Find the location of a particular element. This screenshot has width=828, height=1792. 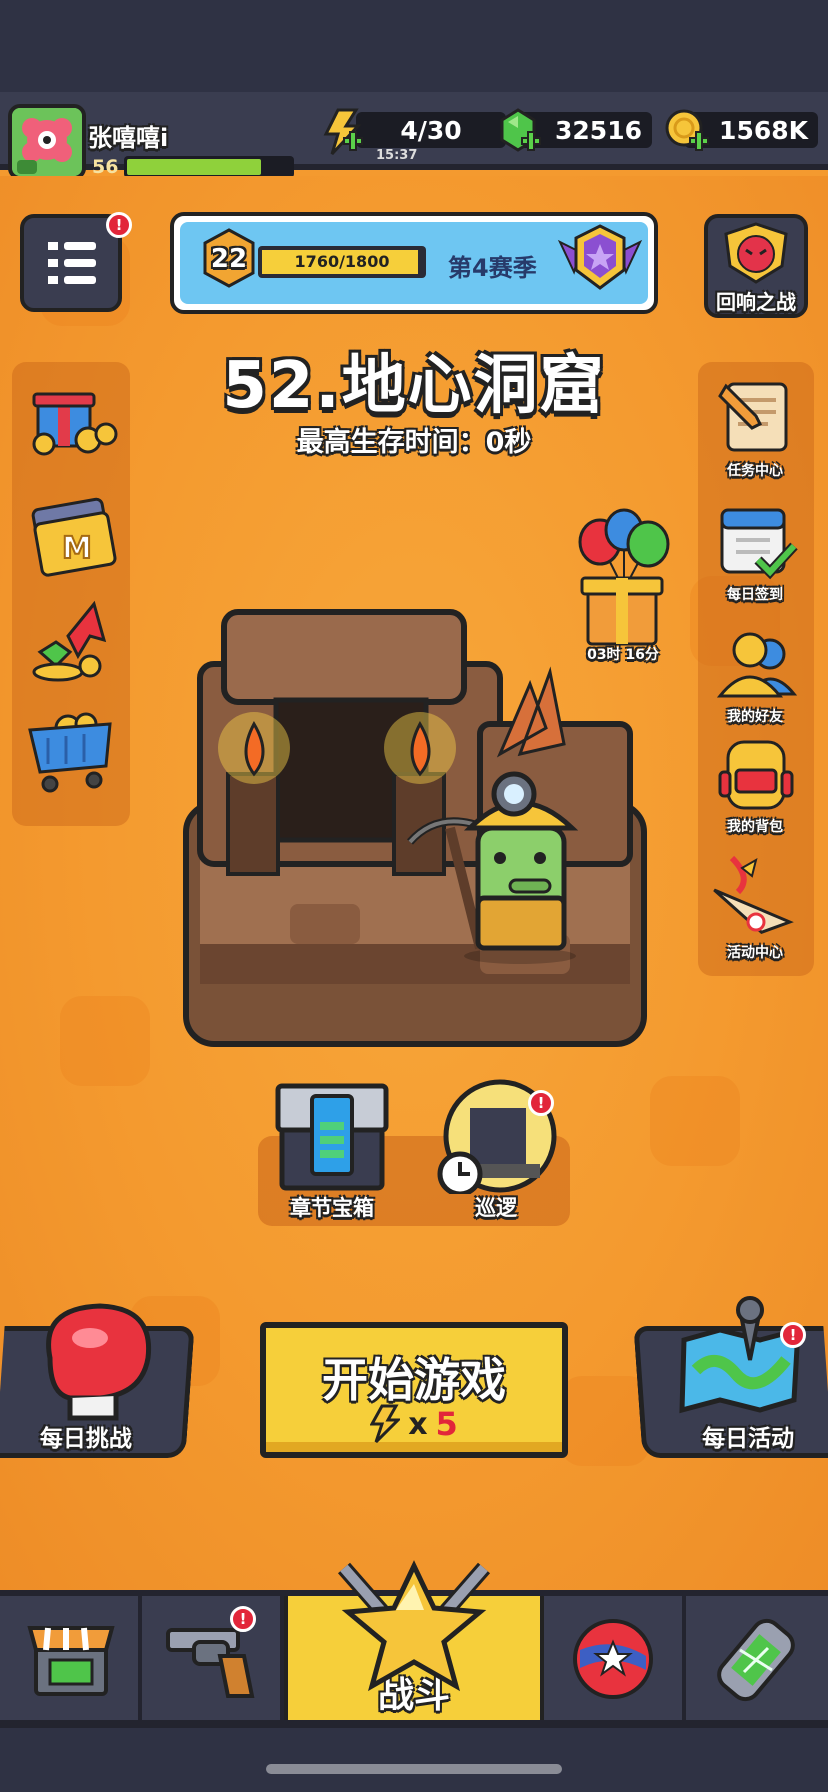

gem-icon is located at coordinates (520, 130).